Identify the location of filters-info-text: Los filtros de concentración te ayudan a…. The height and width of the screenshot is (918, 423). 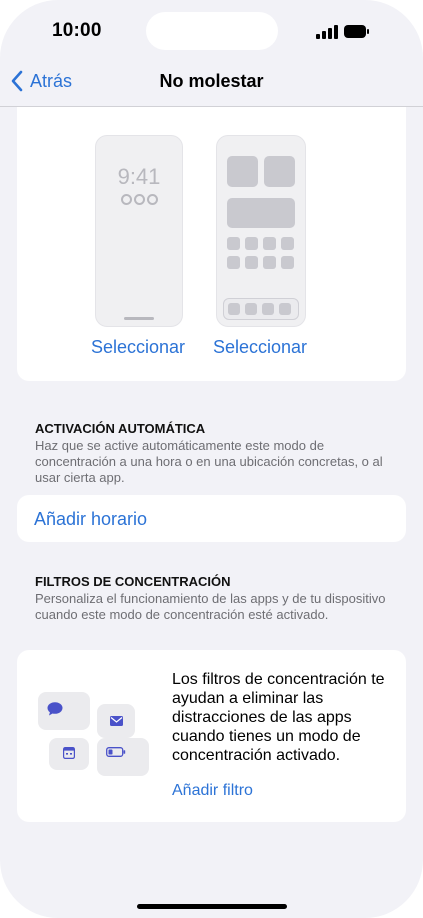
(278, 717).